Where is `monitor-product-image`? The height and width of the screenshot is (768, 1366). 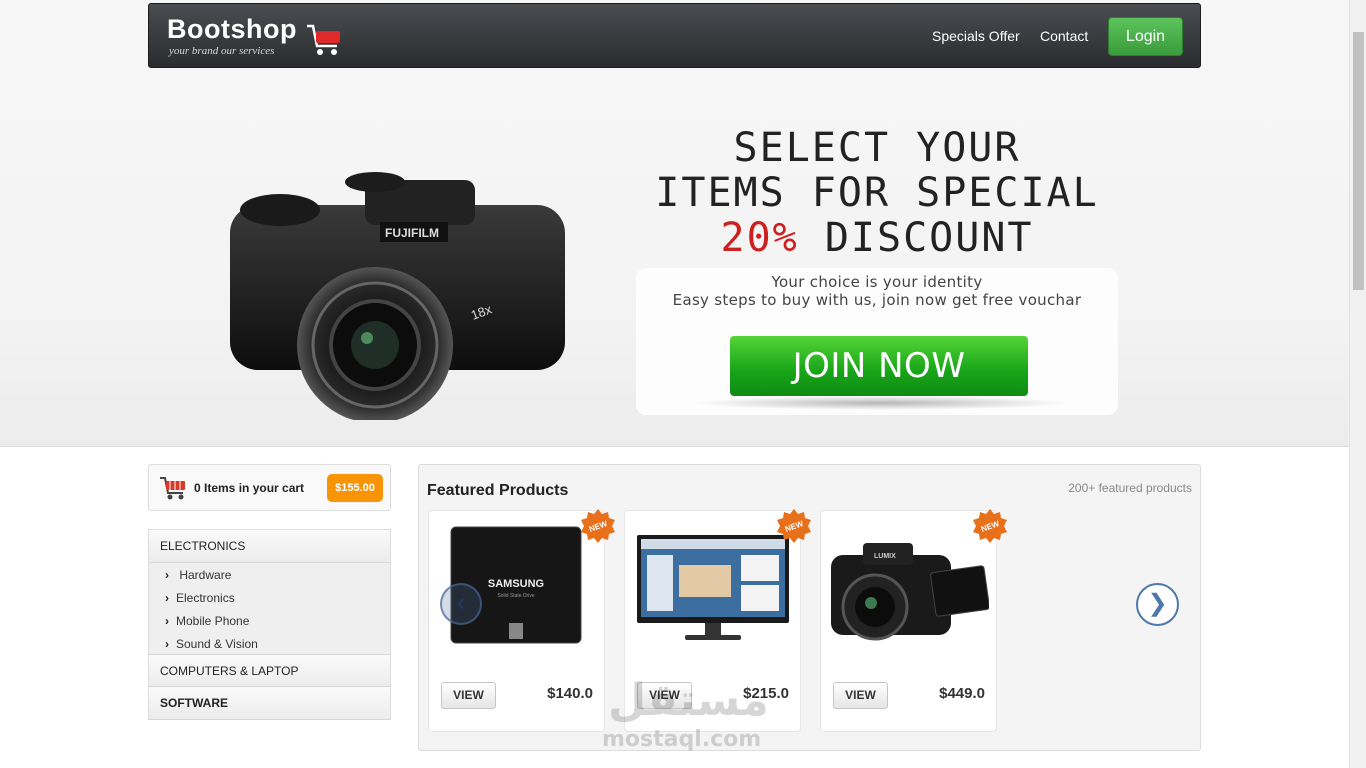
monitor-product-image is located at coordinates (713, 587).